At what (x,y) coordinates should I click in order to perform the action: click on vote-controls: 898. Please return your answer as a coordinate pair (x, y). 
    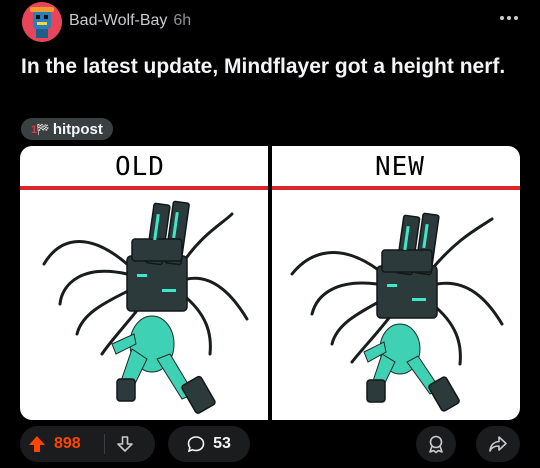
    Looking at the image, I should click on (87, 444).